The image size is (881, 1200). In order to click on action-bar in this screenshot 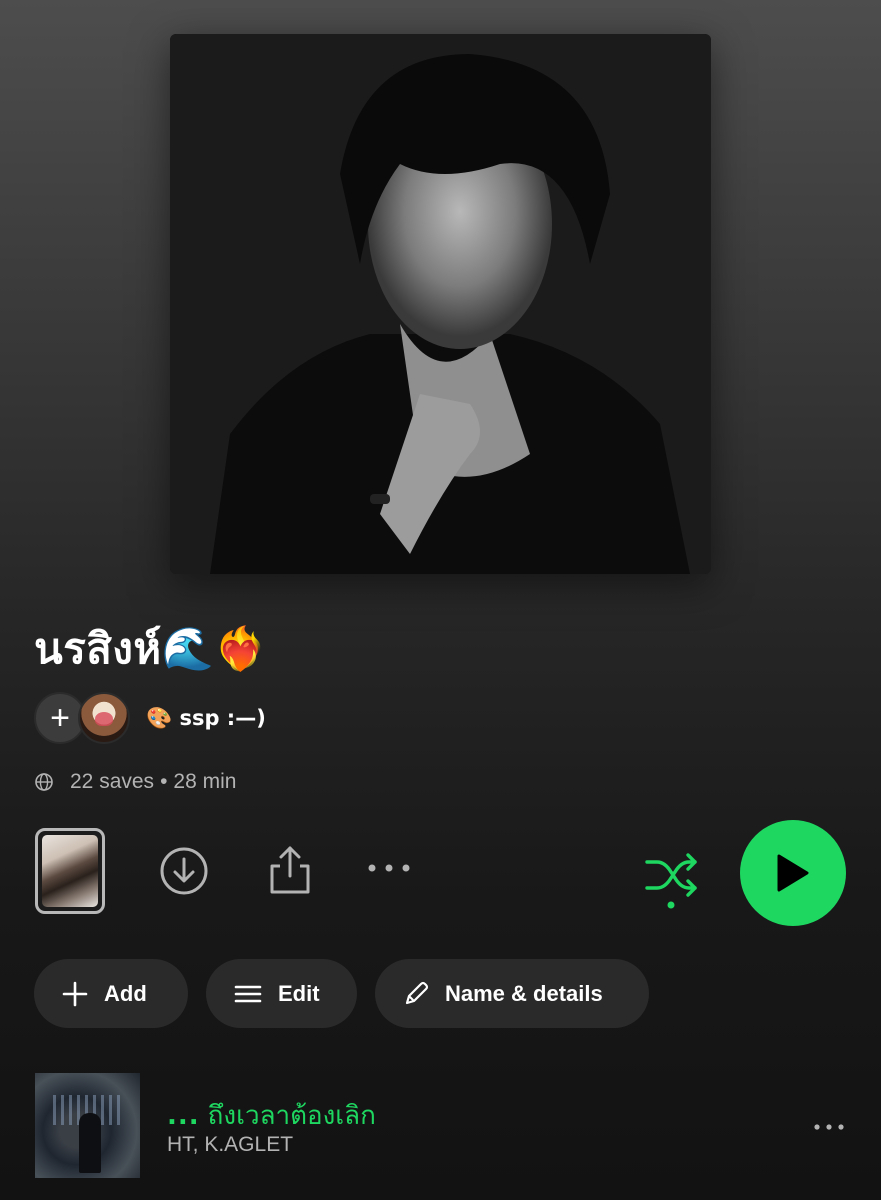, I will do `click(440, 873)`.